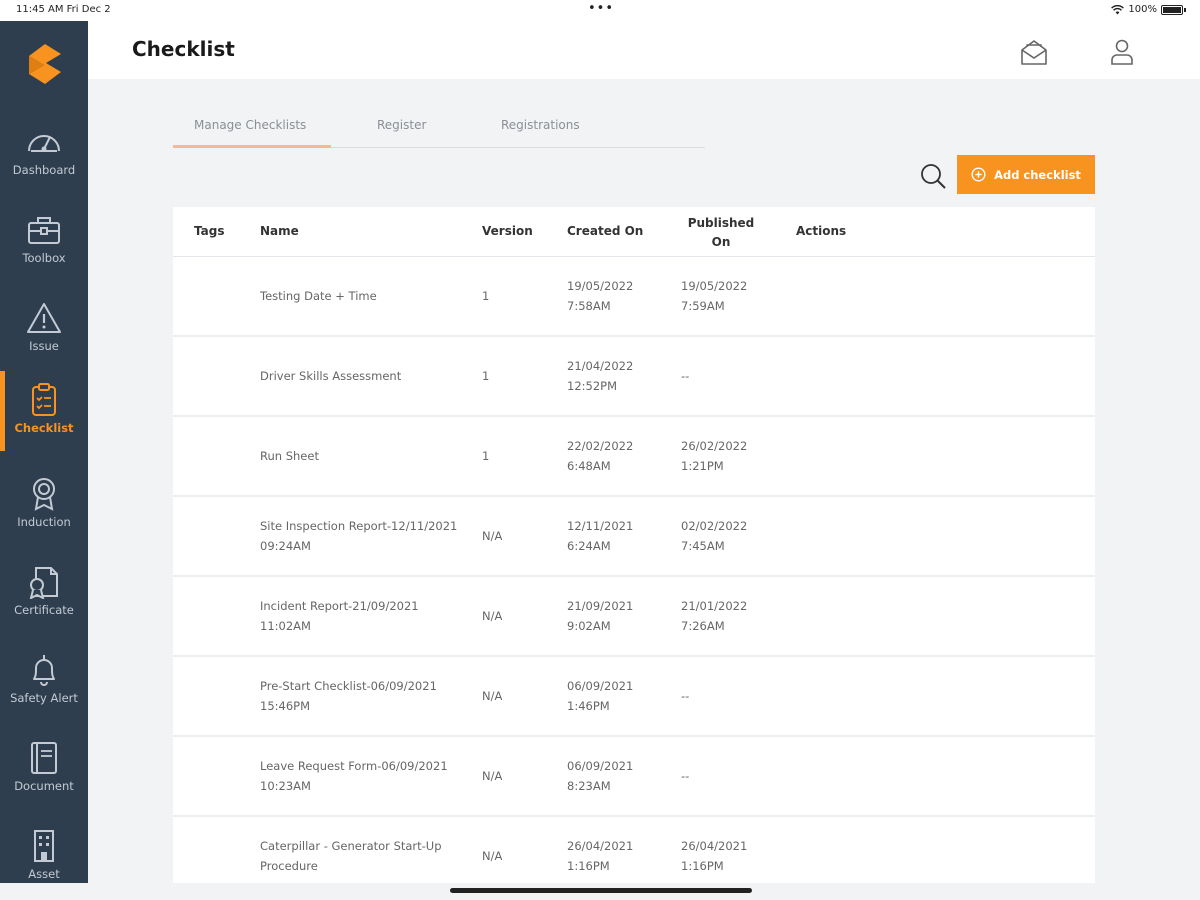  What do you see at coordinates (714, 296) in the screenshot?
I see `row-published-on: 19/05/2022 7:59AM` at bounding box center [714, 296].